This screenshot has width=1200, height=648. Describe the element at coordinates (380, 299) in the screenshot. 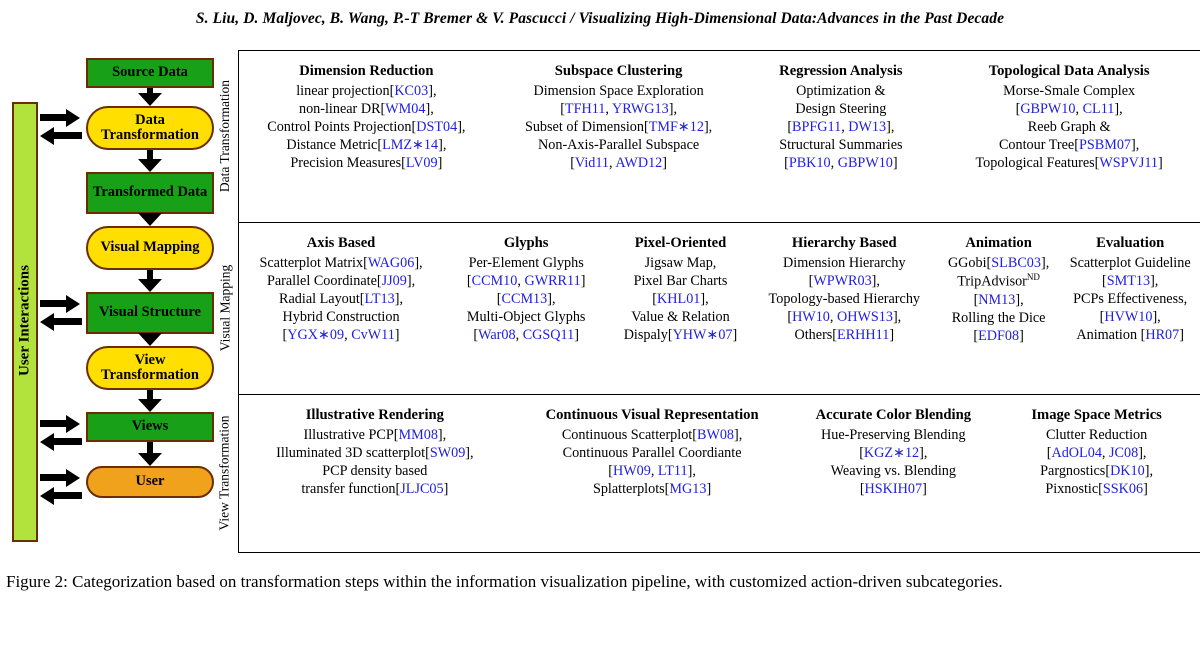

I see `citation-key: LT13` at that location.